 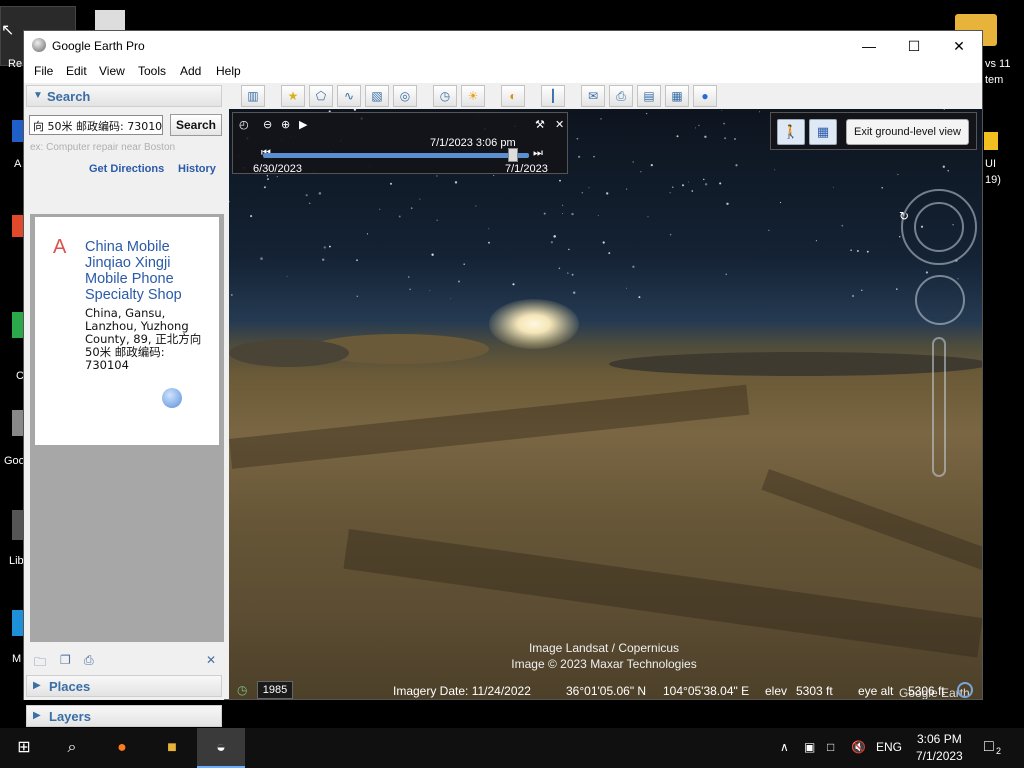 What do you see at coordinates (197, 169) in the screenshot?
I see `history-link: History` at bounding box center [197, 169].